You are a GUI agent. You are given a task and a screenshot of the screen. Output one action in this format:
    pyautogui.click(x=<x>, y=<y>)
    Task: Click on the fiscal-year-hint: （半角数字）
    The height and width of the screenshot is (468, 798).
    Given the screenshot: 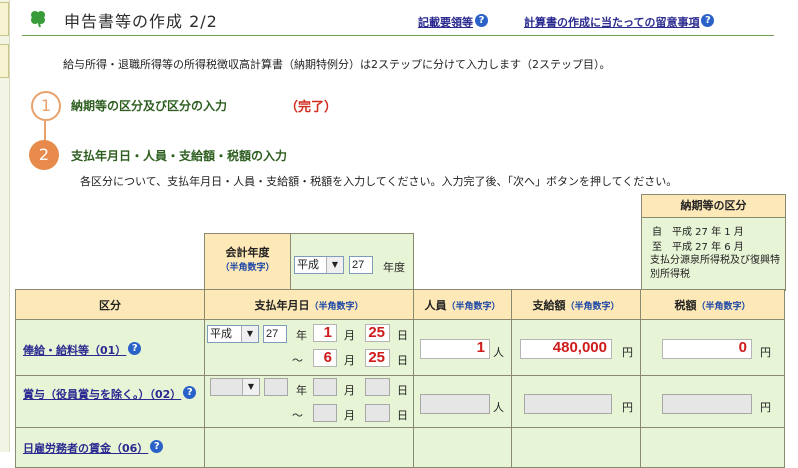 What is the action you would take?
    pyautogui.click(x=247, y=268)
    